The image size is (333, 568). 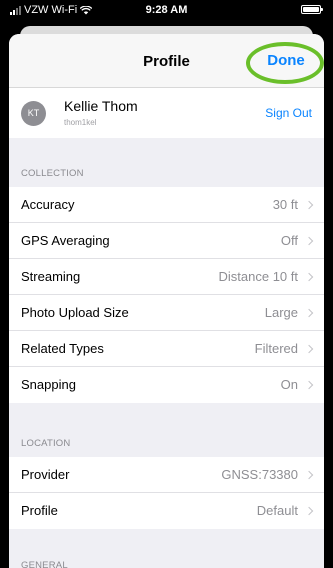 What do you see at coordinates (259, 474) in the screenshot?
I see `row-value: GNSS:73380` at bounding box center [259, 474].